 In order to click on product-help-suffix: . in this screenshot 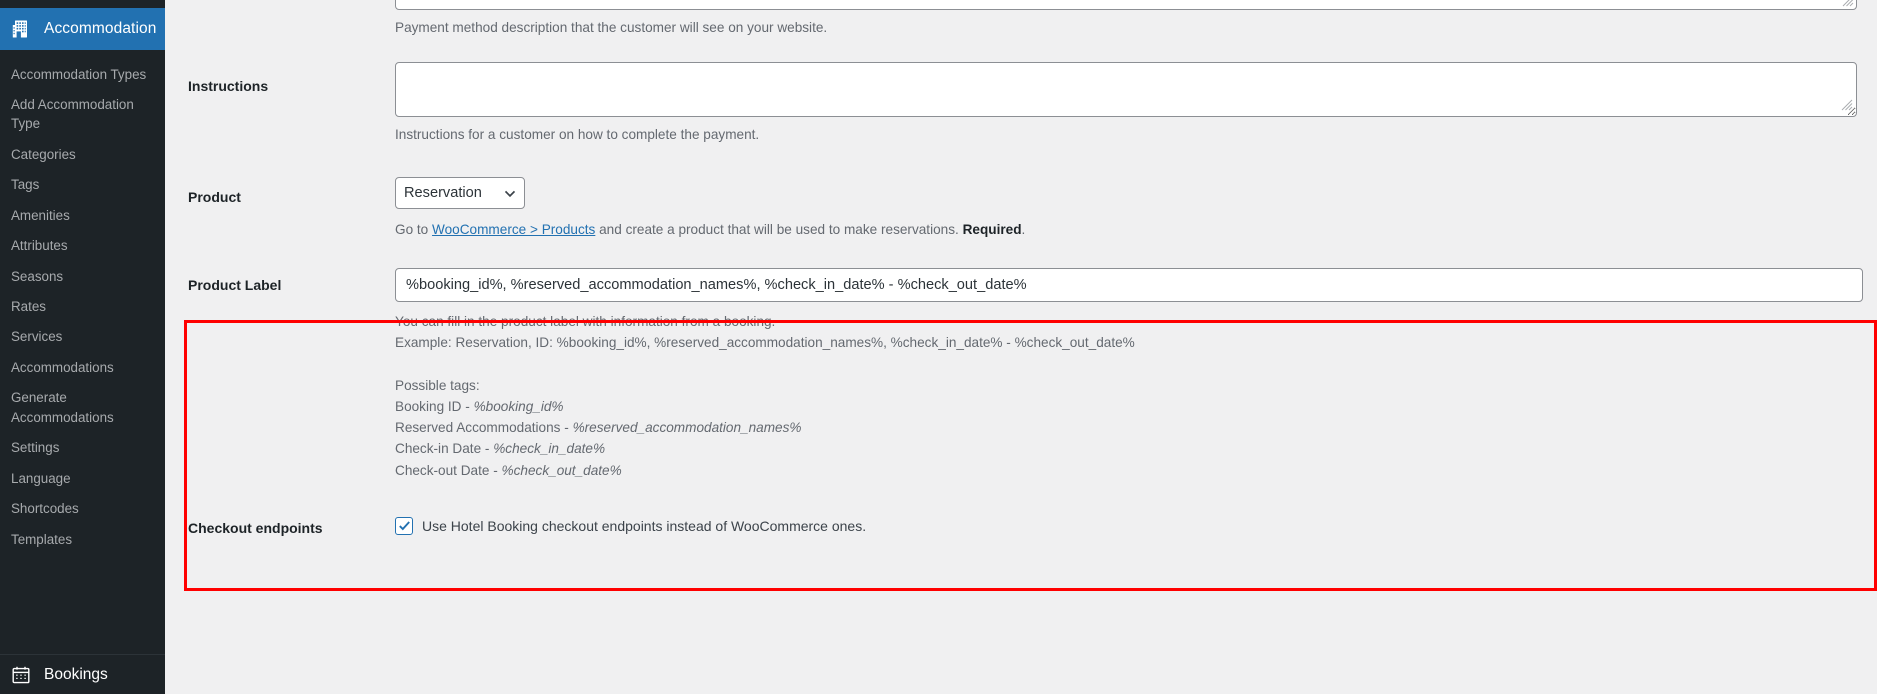, I will do `click(1023, 230)`.